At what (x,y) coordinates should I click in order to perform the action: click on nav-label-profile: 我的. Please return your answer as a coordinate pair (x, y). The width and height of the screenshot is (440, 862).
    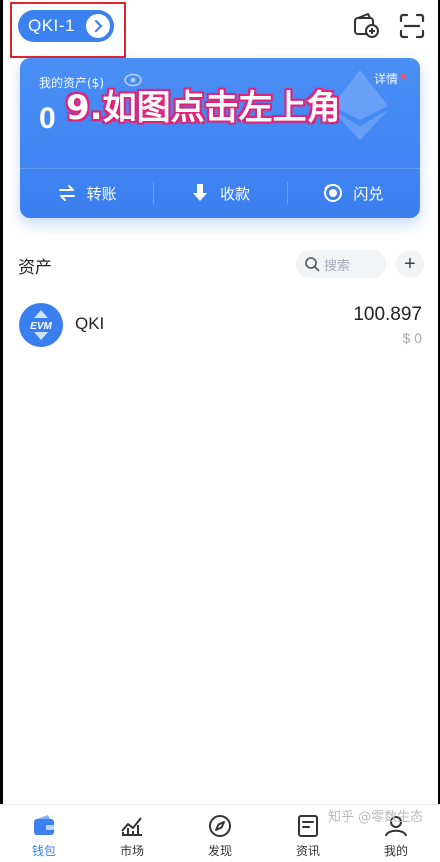
    Looking at the image, I should click on (395, 851).